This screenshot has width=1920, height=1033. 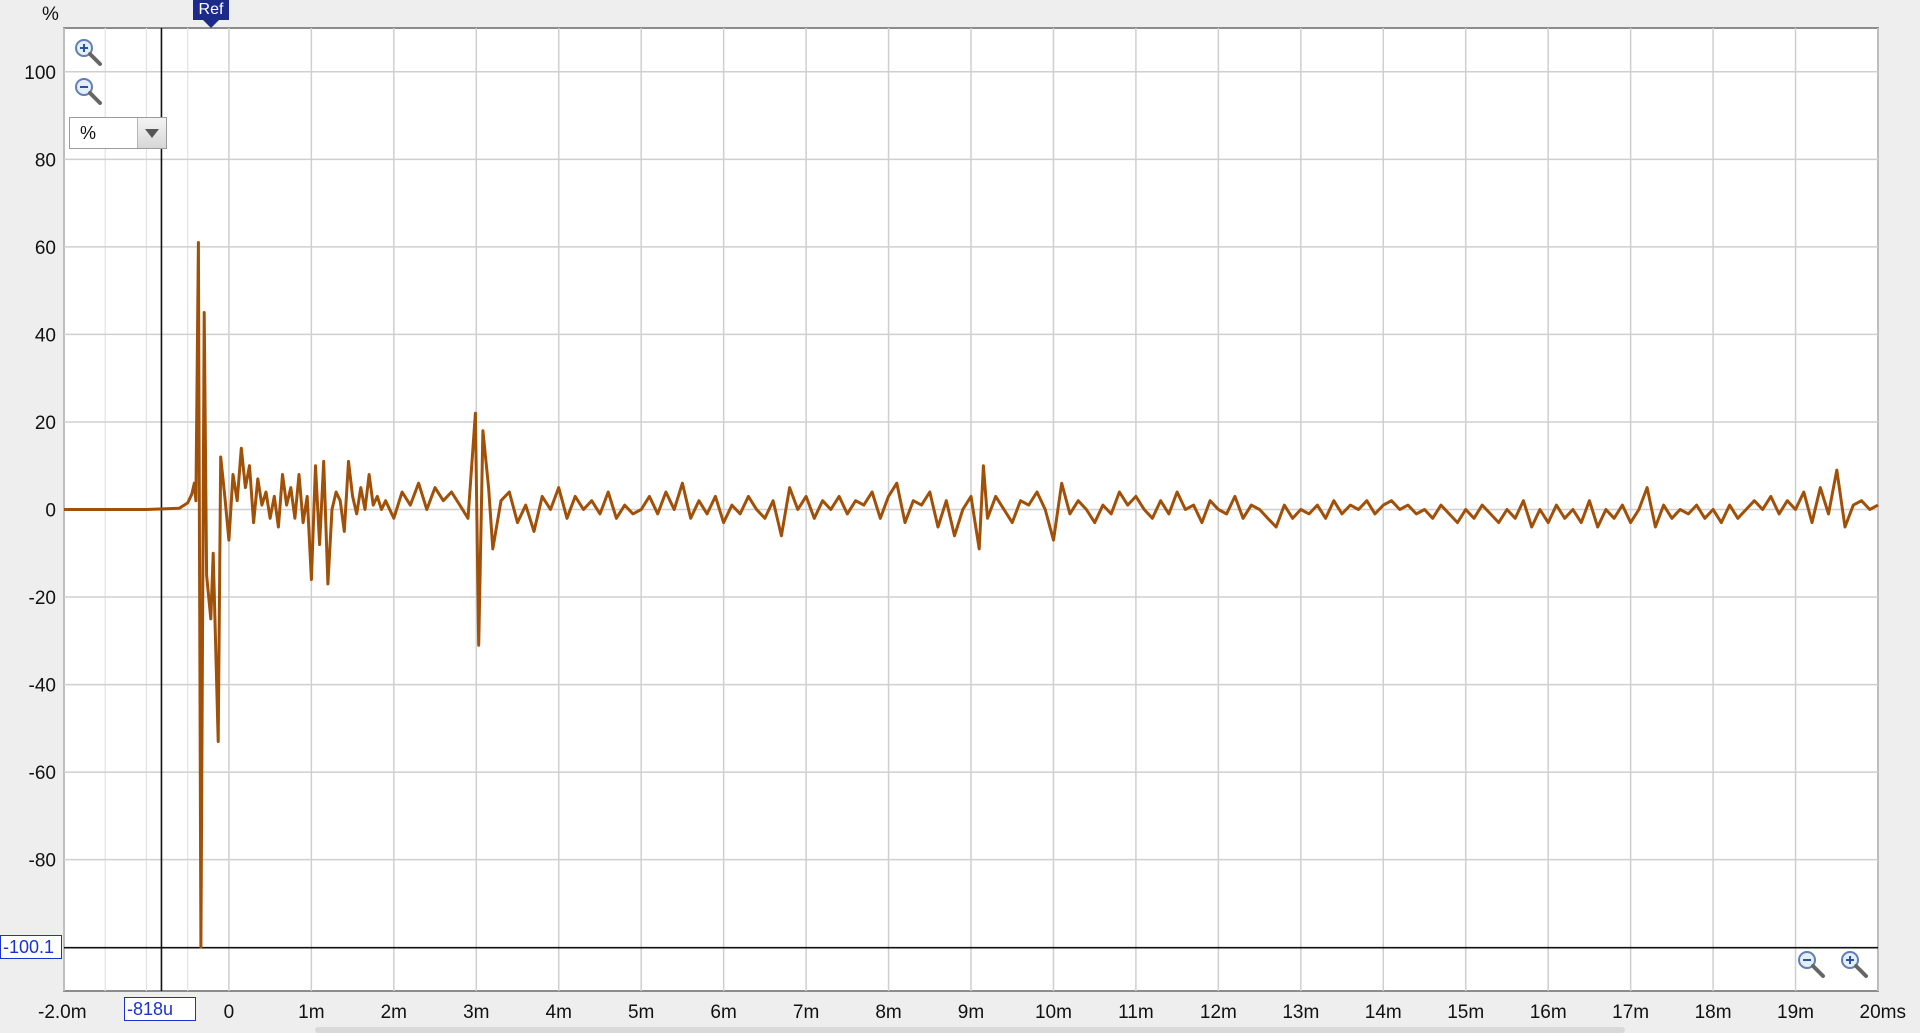 I want to click on y-tick-label: 0, so click(x=50, y=511).